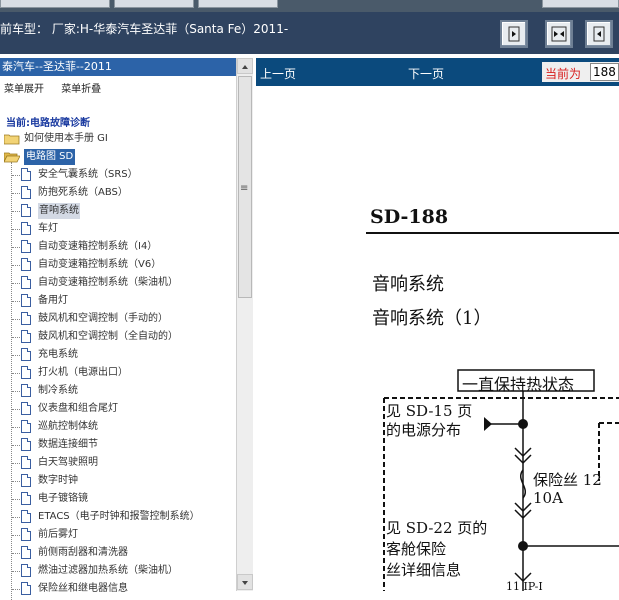 The height and width of the screenshot is (600, 619). Describe the element at coordinates (124, 373) in the screenshot. I see `tree-item: 打火机（电源出口）` at that location.